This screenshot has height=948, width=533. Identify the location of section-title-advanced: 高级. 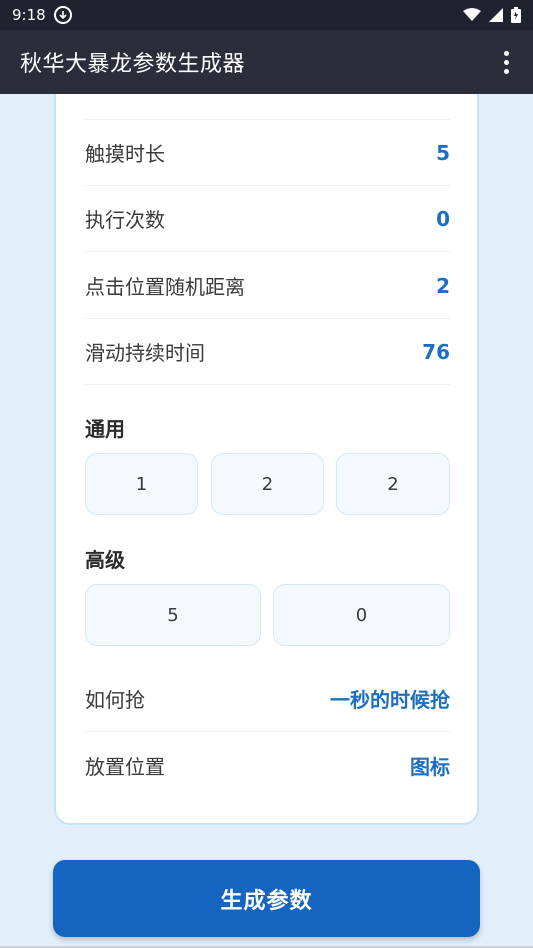
(105, 560).